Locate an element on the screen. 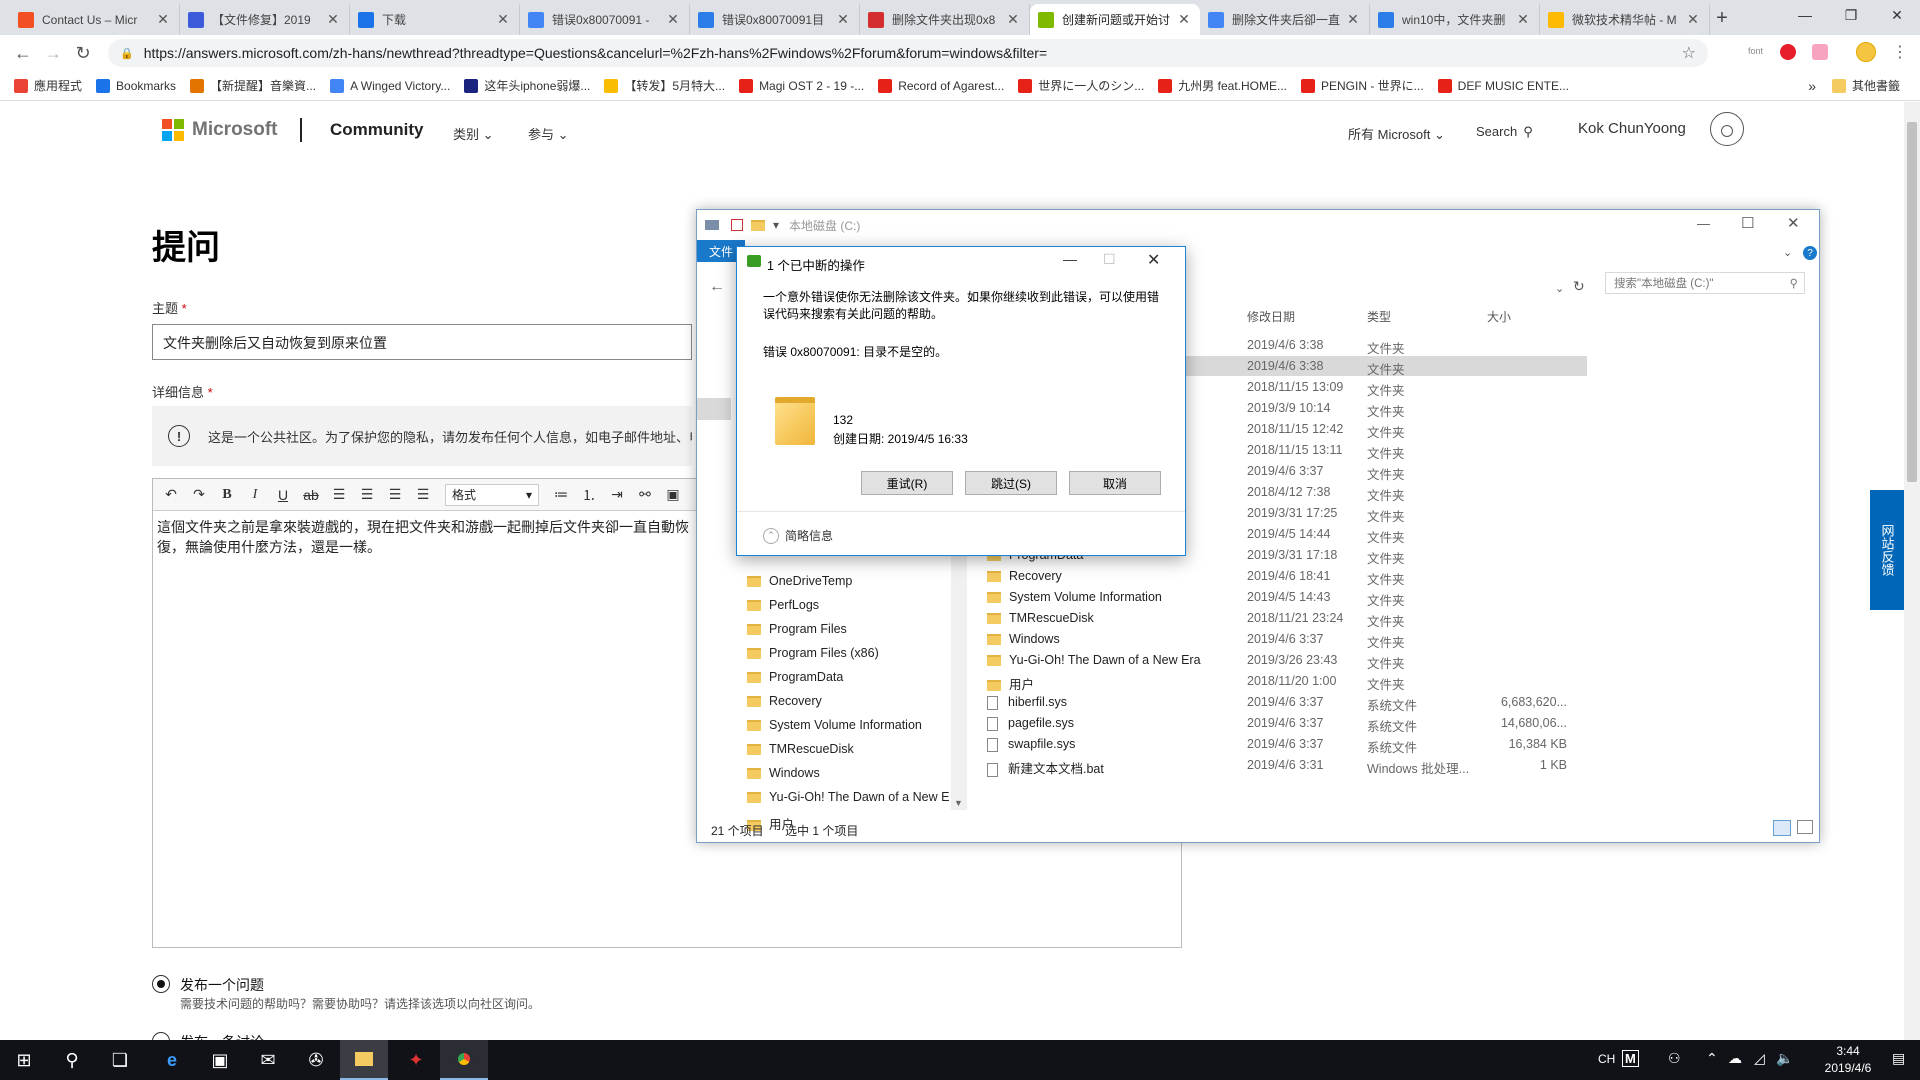  cancel-button: 取消 is located at coordinates (1115, 483).